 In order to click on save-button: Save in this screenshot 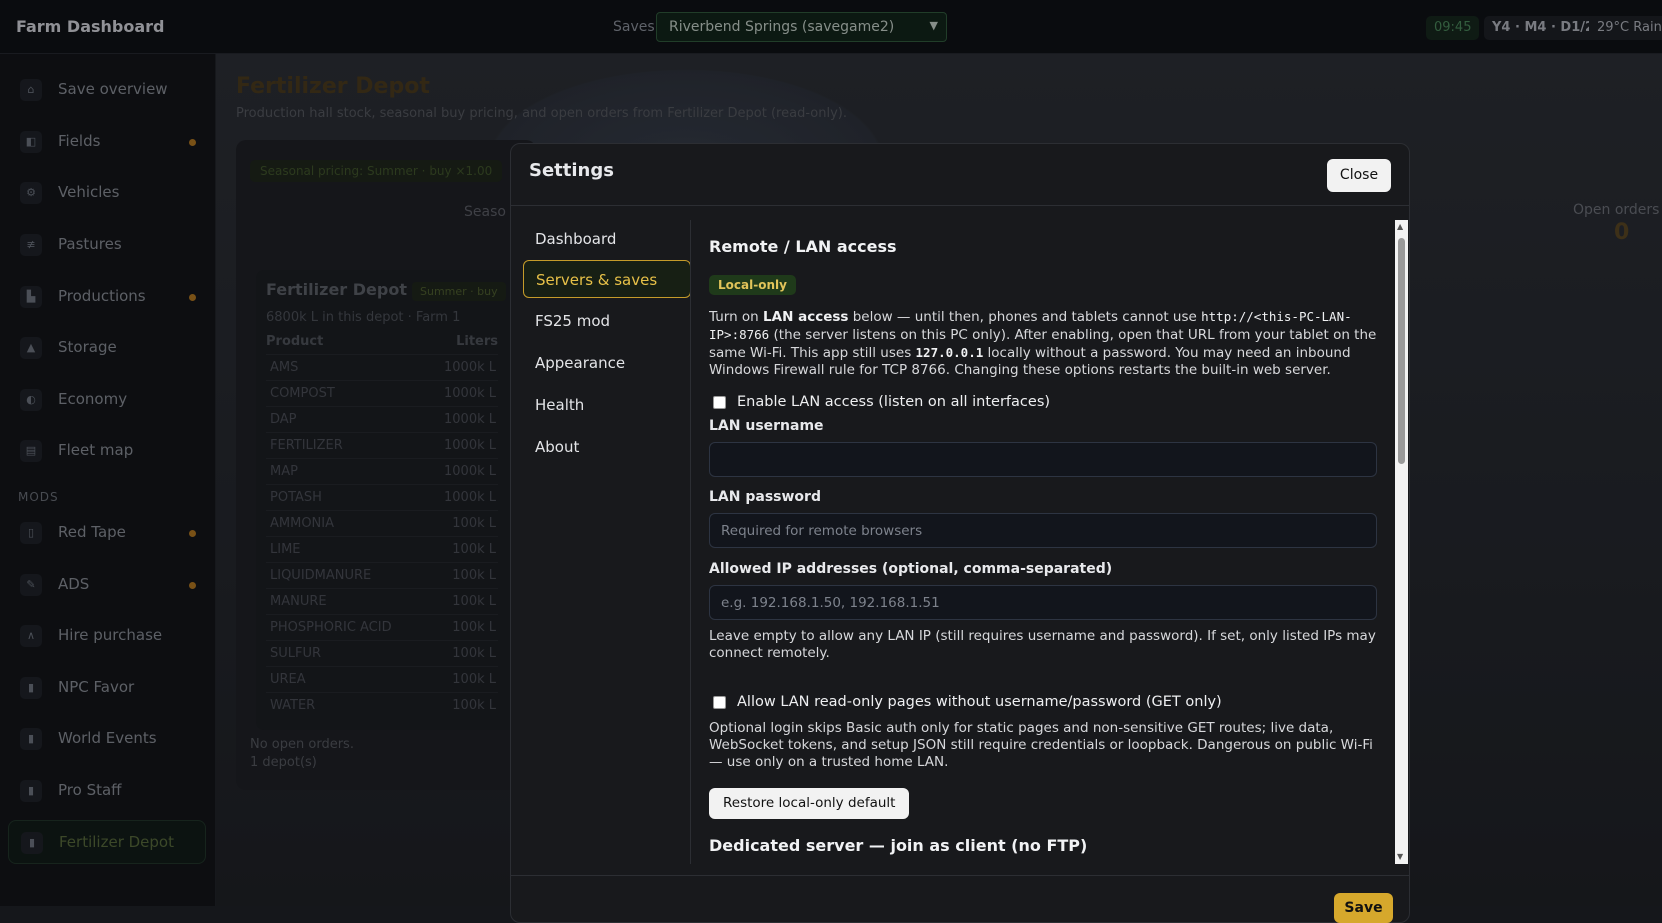, I will do `click(1363, 908)`.